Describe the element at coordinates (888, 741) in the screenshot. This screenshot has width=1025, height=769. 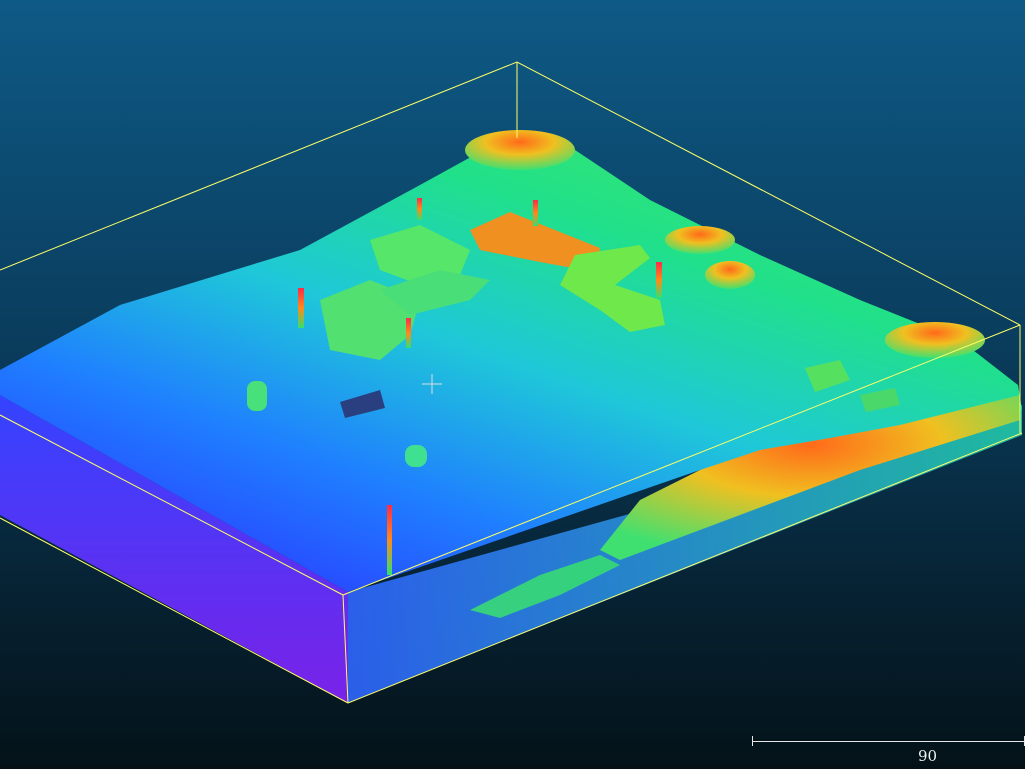
I see `scale-bar-line` at that location.